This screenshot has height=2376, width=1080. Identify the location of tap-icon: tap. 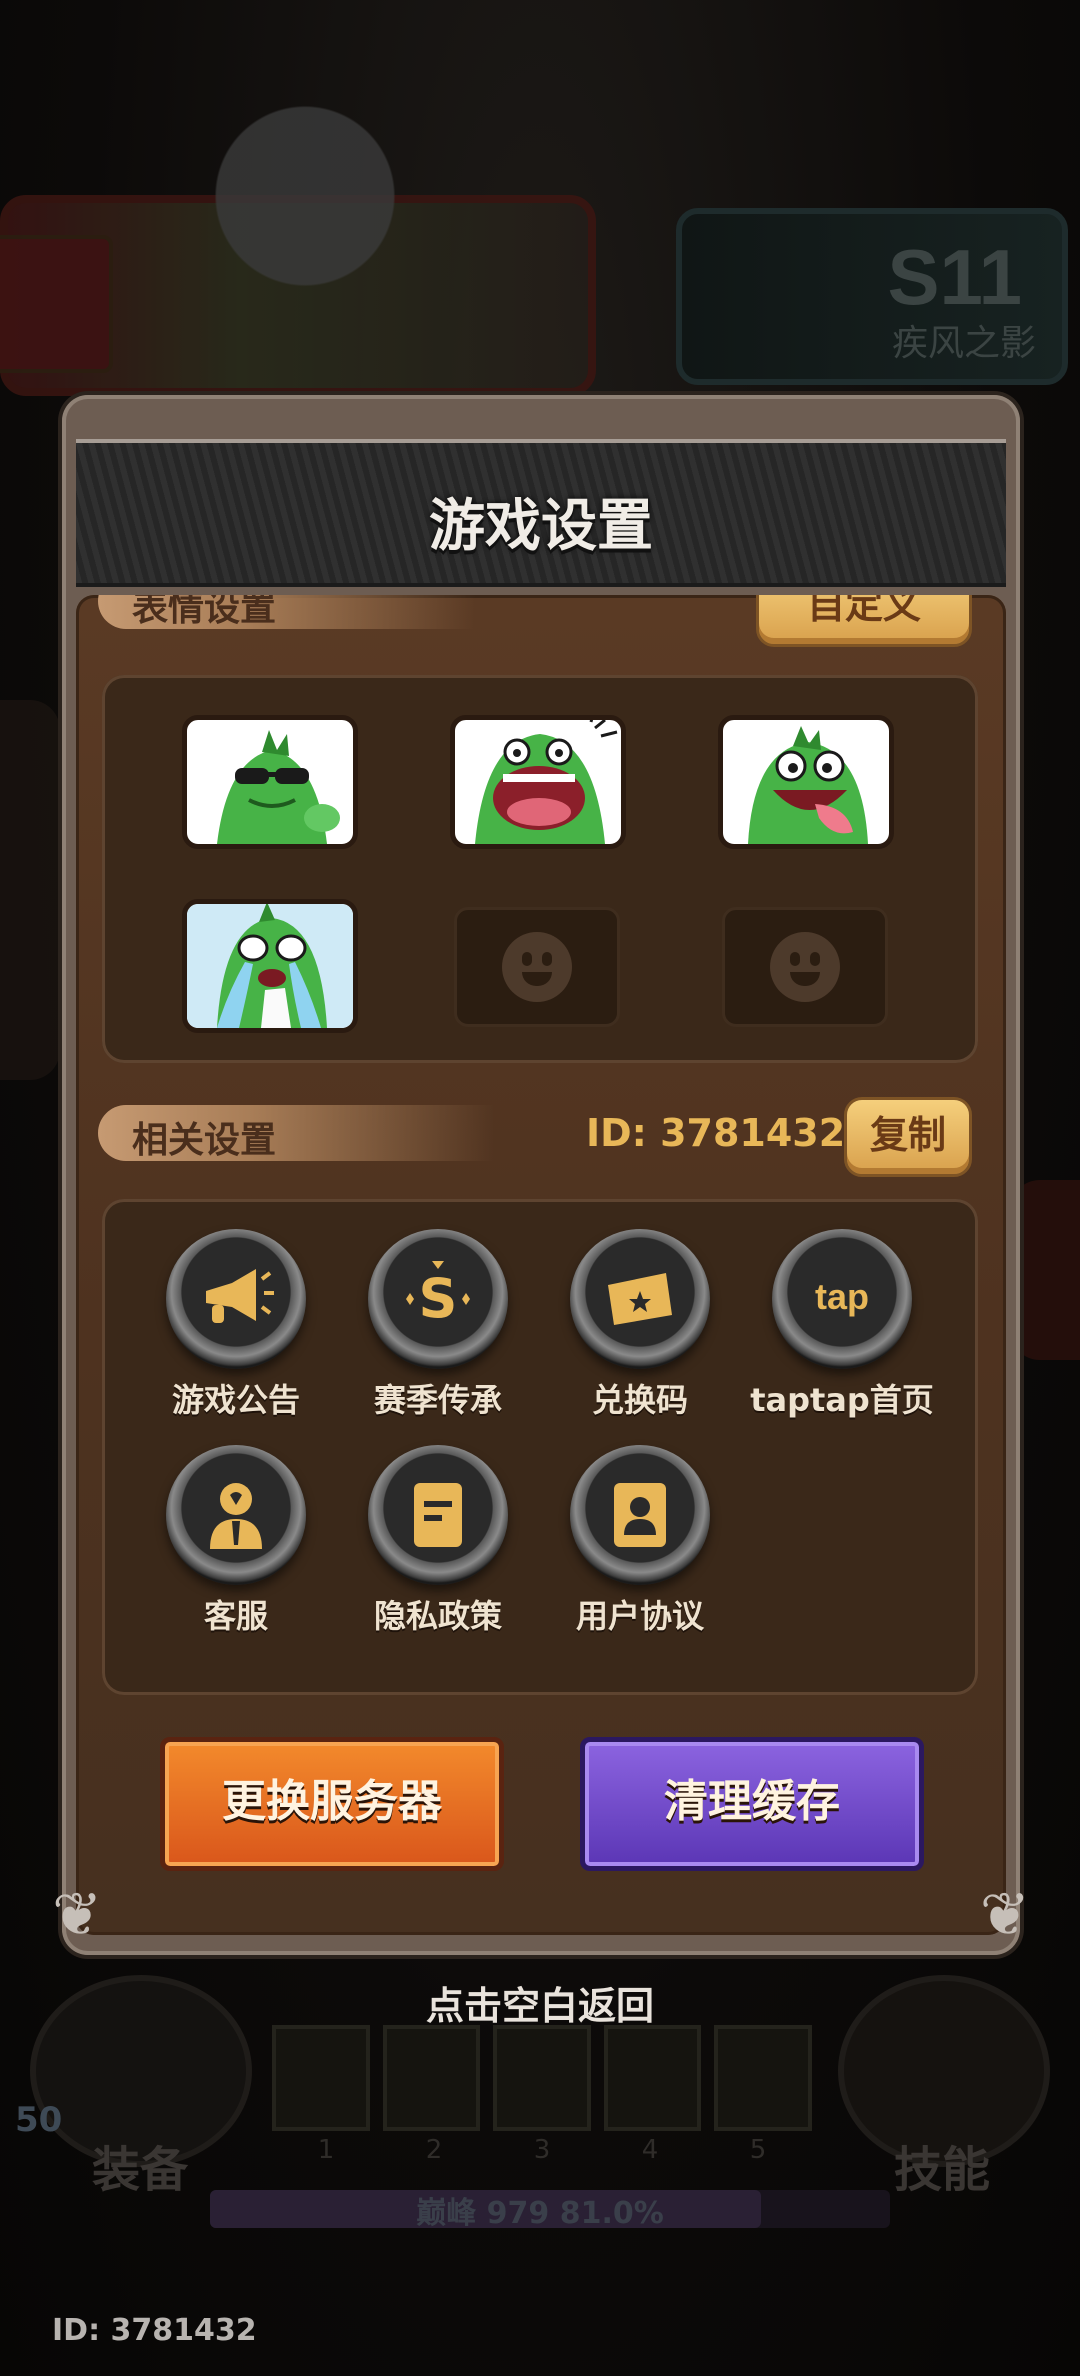
(842, 1296).